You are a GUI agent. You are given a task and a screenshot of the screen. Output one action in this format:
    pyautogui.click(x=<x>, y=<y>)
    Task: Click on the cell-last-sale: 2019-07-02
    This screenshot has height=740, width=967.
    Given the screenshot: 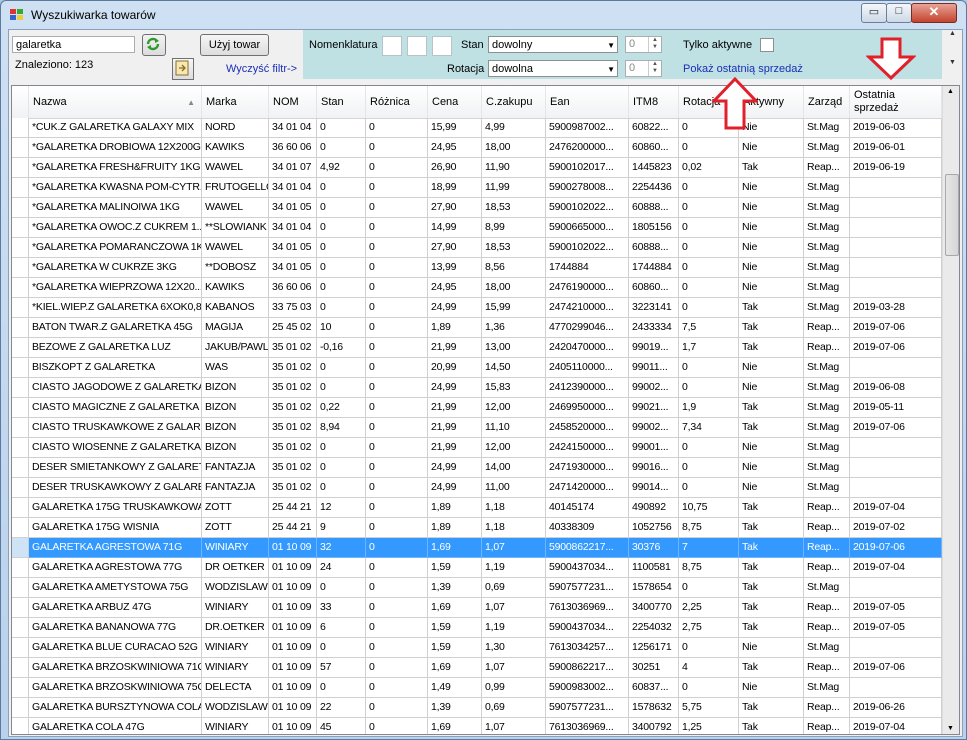 What is the action you would take?
    pyautogui.click(x=896, y=528)
    